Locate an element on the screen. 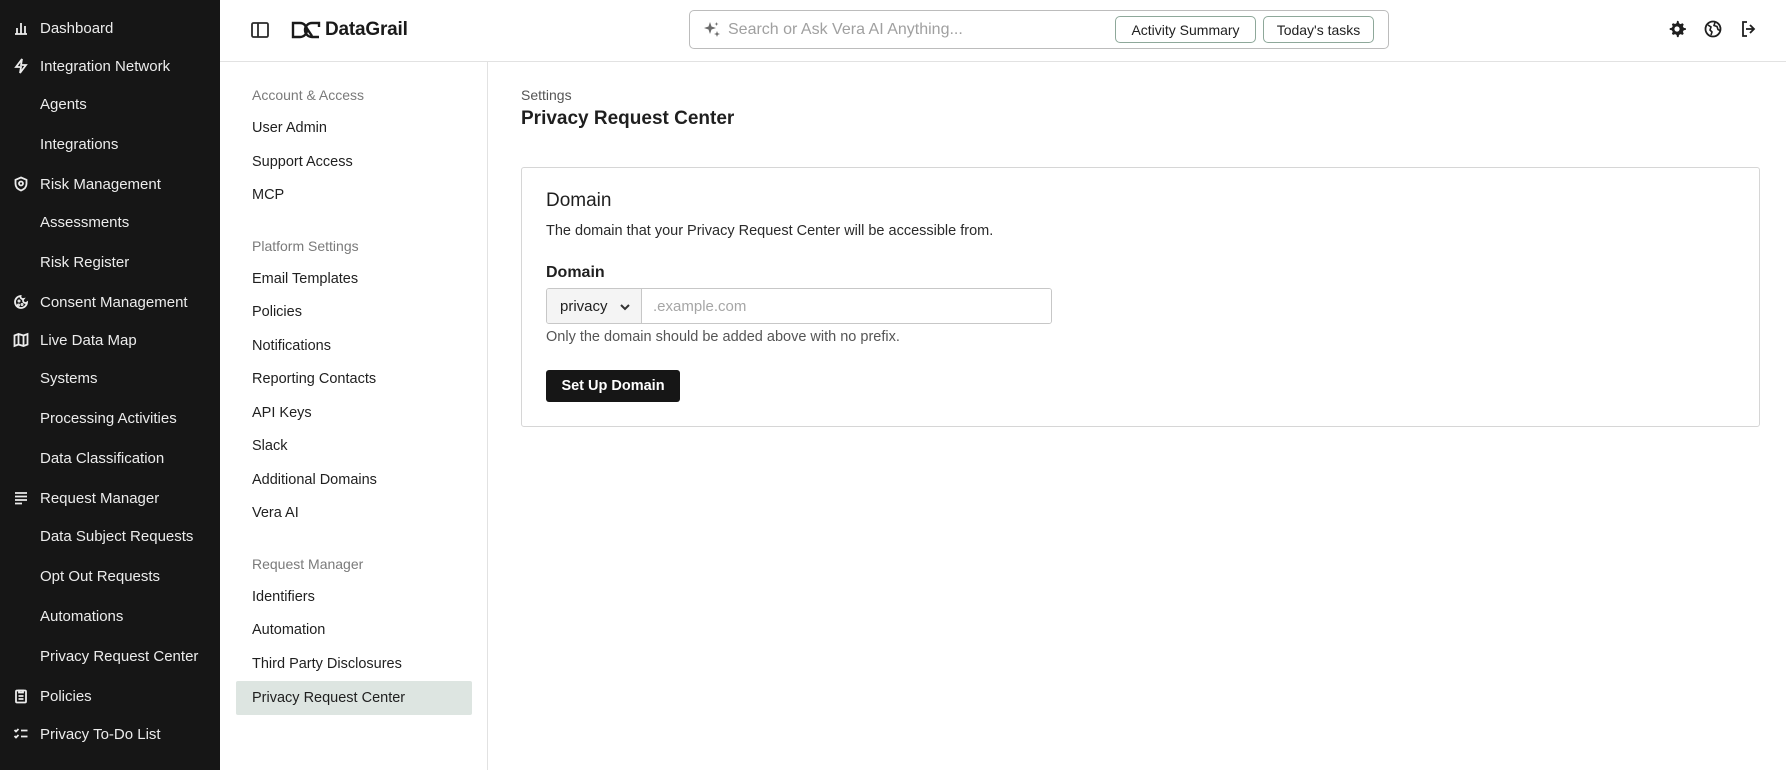  sidebar-toggle-icon is located at coordinates (260, 30).